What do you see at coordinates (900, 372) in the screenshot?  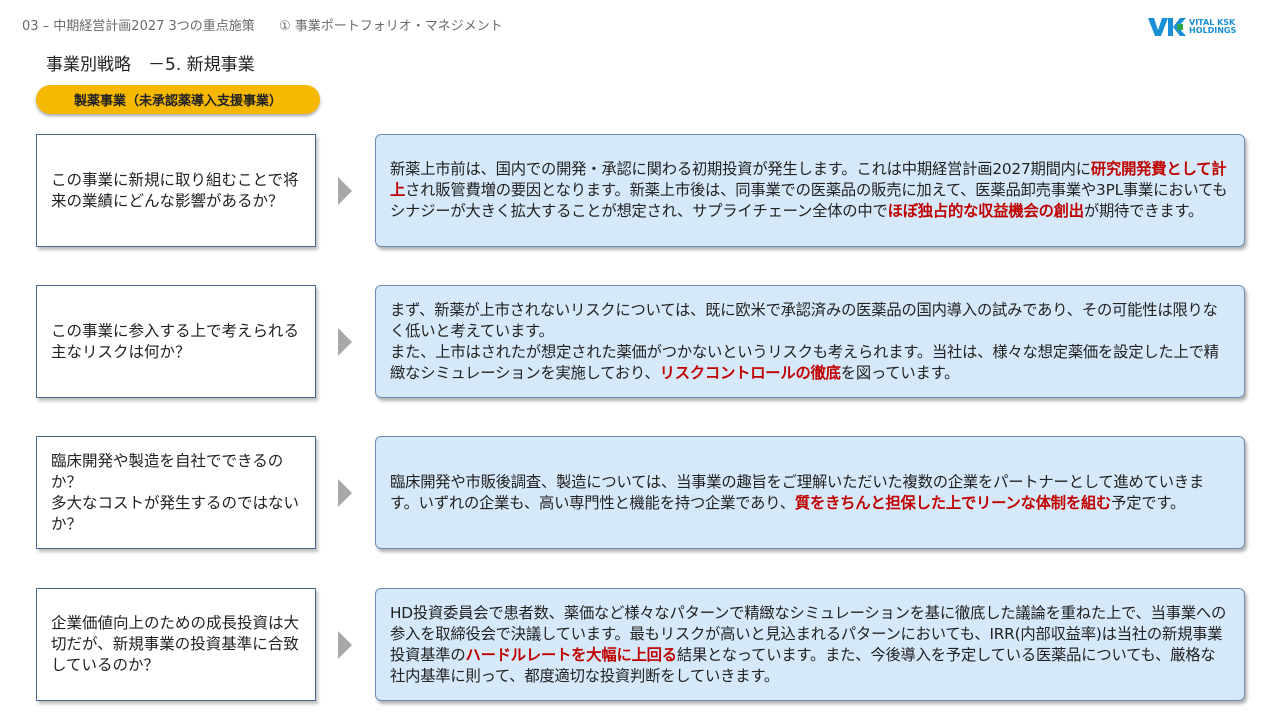 I see `answer-segment: を図っています。` at bounding box center [900, 372].